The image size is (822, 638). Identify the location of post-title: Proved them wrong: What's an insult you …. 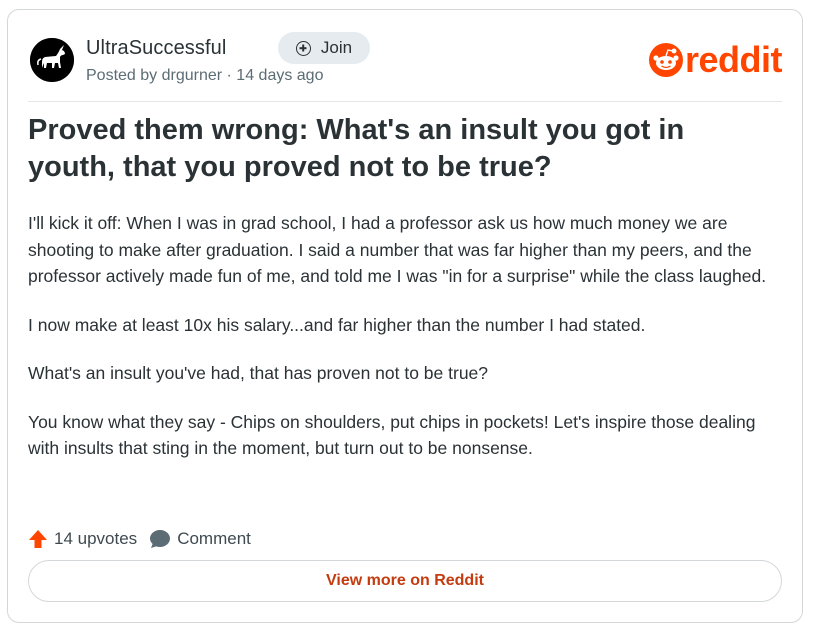
(398, 149).